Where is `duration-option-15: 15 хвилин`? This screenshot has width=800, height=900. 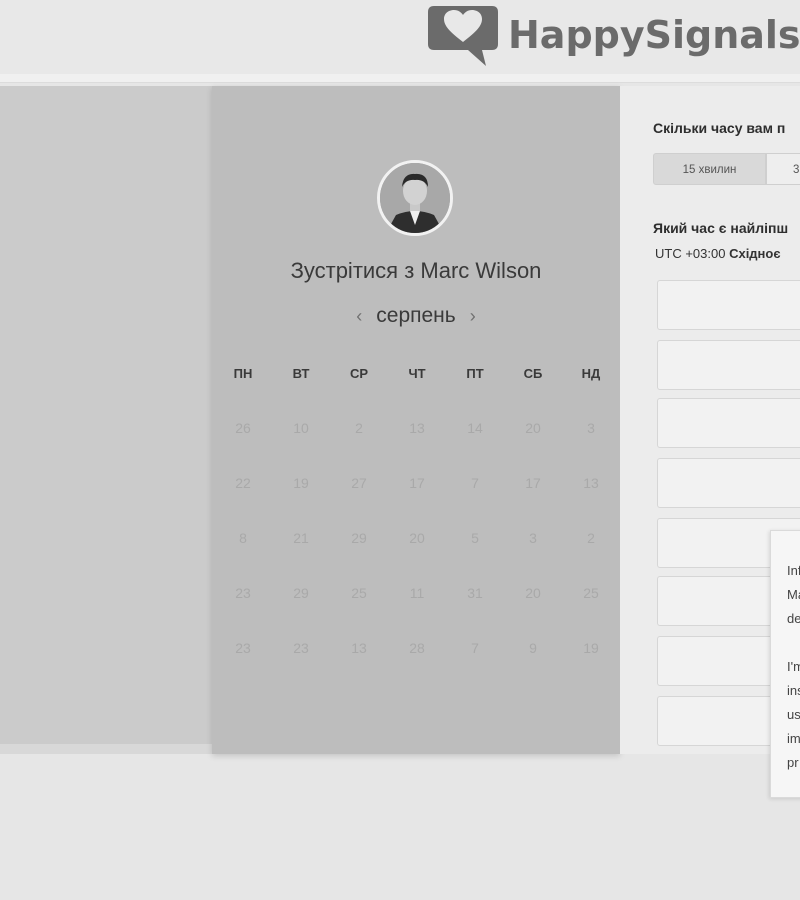
duration-option-15: 15 хвилин is located at coordinates (709, 169).